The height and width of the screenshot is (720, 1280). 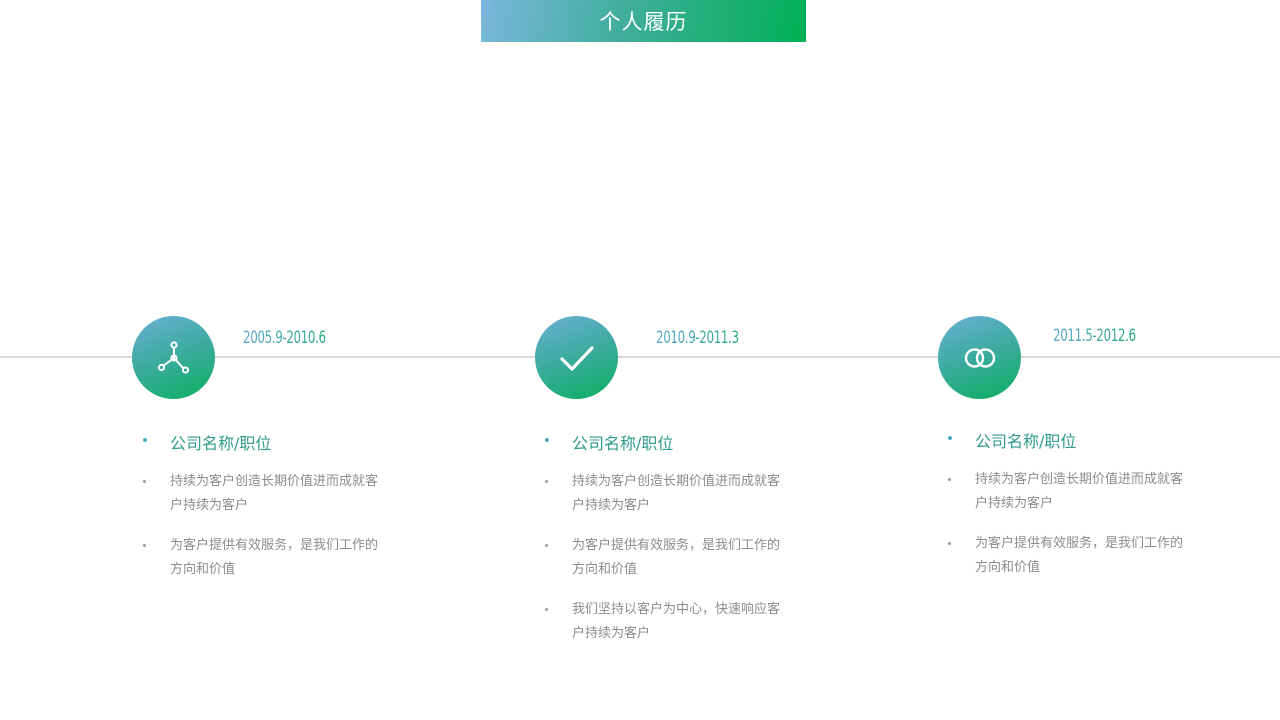 What do you see at coordinates (1071, 492) in the screenshot?
I see `bullet-3-1: 持续为客户创造长期价值进而成就客户持续为客户` at bounding box center [1071, 492].